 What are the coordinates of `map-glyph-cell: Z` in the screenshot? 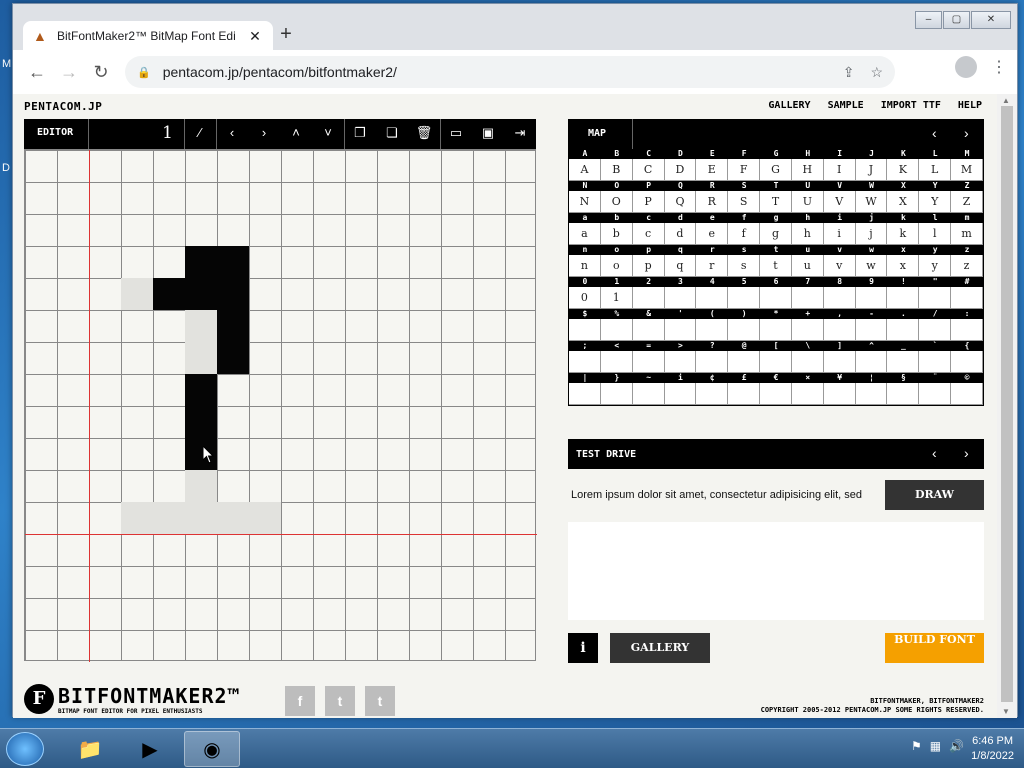 It's located at (967, 202).